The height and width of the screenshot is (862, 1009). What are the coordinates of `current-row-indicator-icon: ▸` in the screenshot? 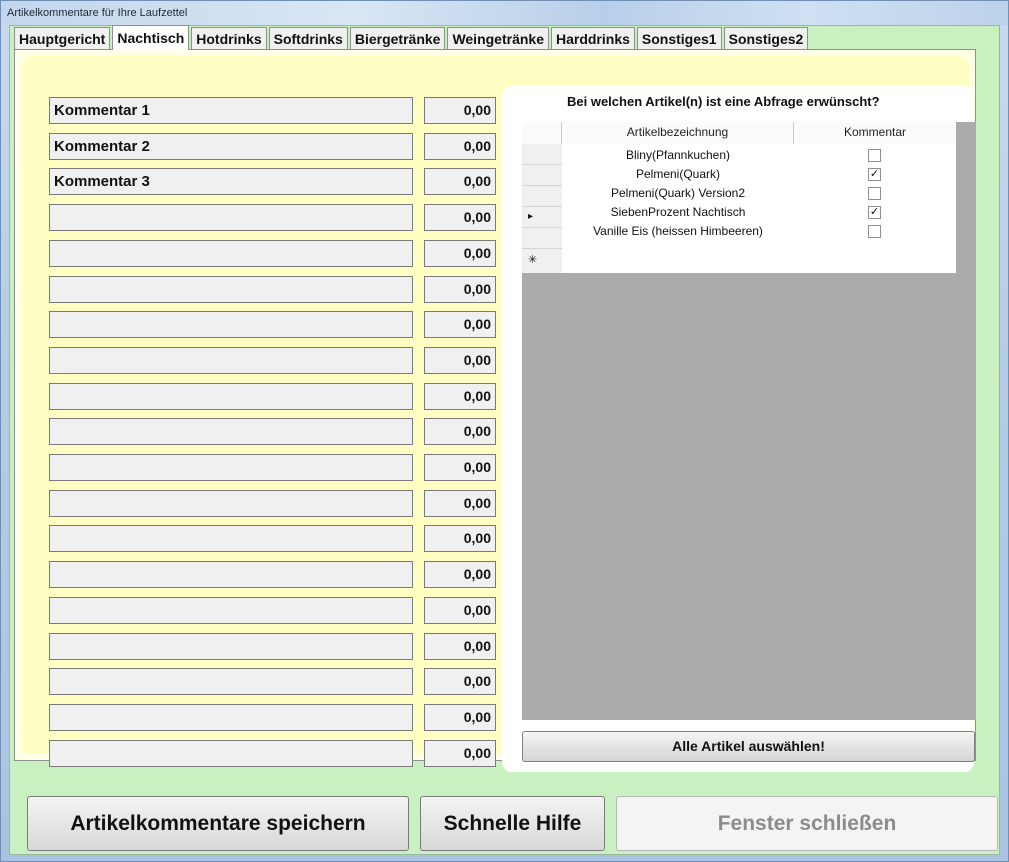 It's located at (531, 216).